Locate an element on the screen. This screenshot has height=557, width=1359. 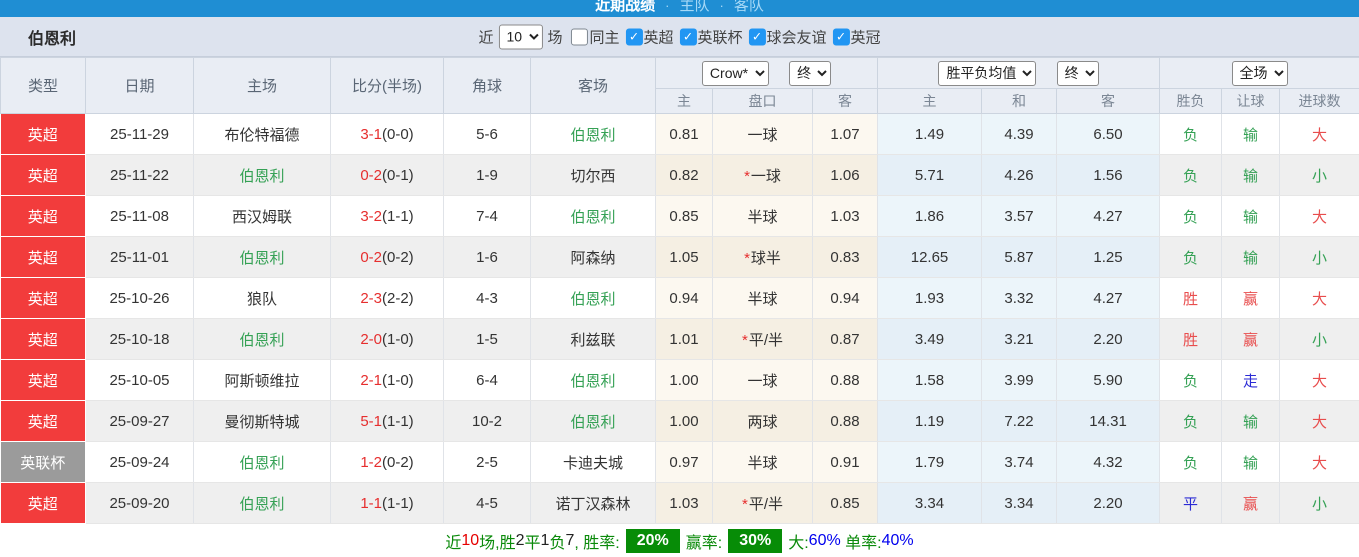
league-type-badge: 英联杯 is located at coordinates (43, 462).